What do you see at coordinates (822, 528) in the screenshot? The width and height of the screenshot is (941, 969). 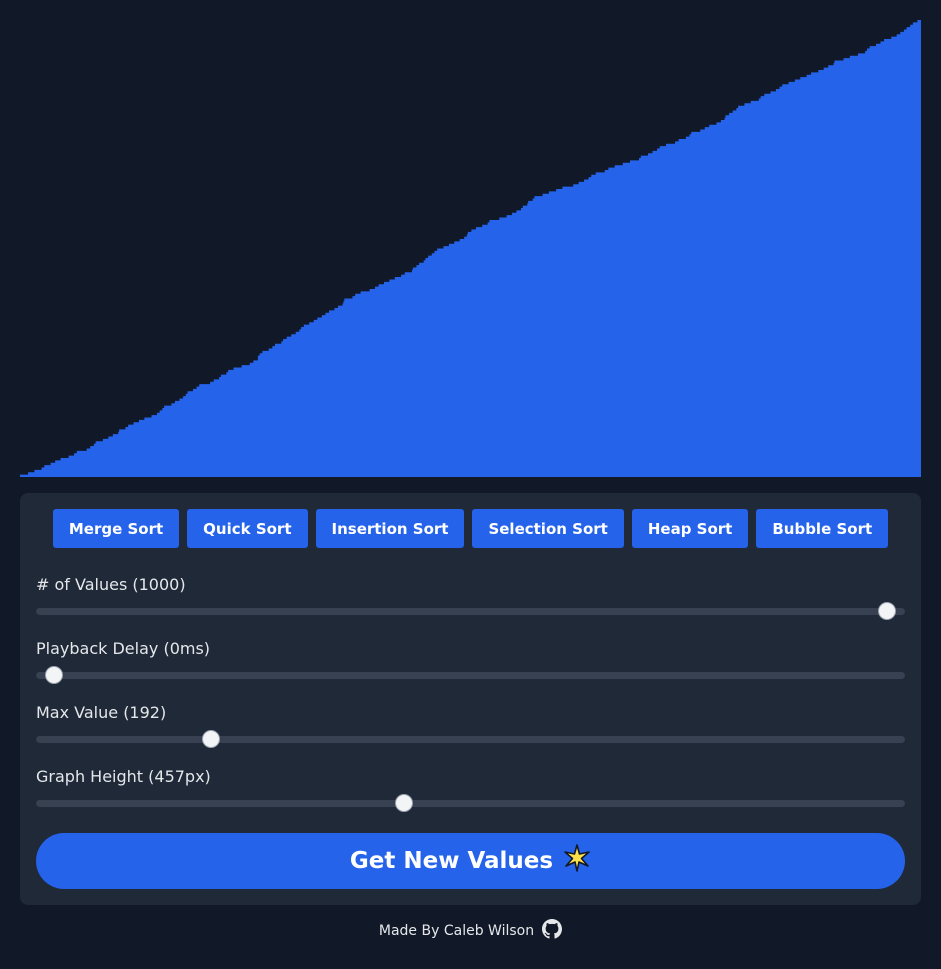 I see `bubble-sort-button: Bubble Sort` at bounding box center [822, 528].